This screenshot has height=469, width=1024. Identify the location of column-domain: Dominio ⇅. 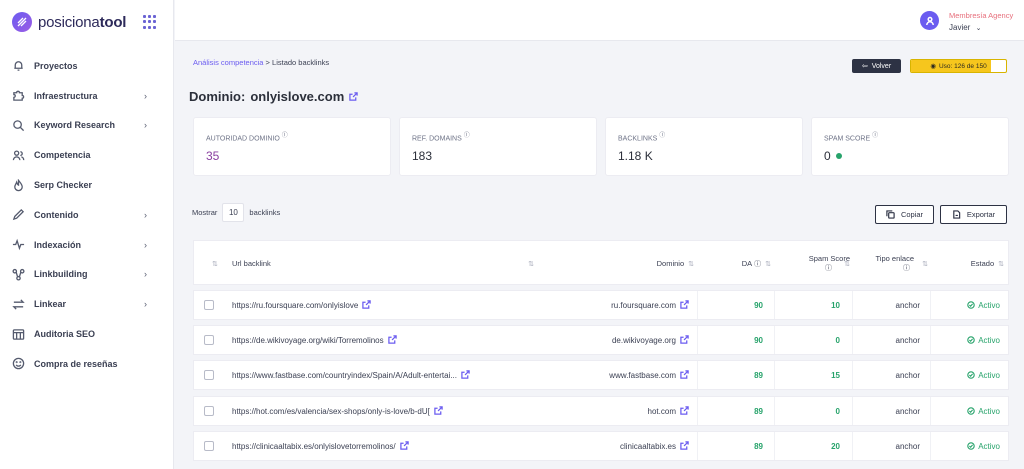
(619, 263).